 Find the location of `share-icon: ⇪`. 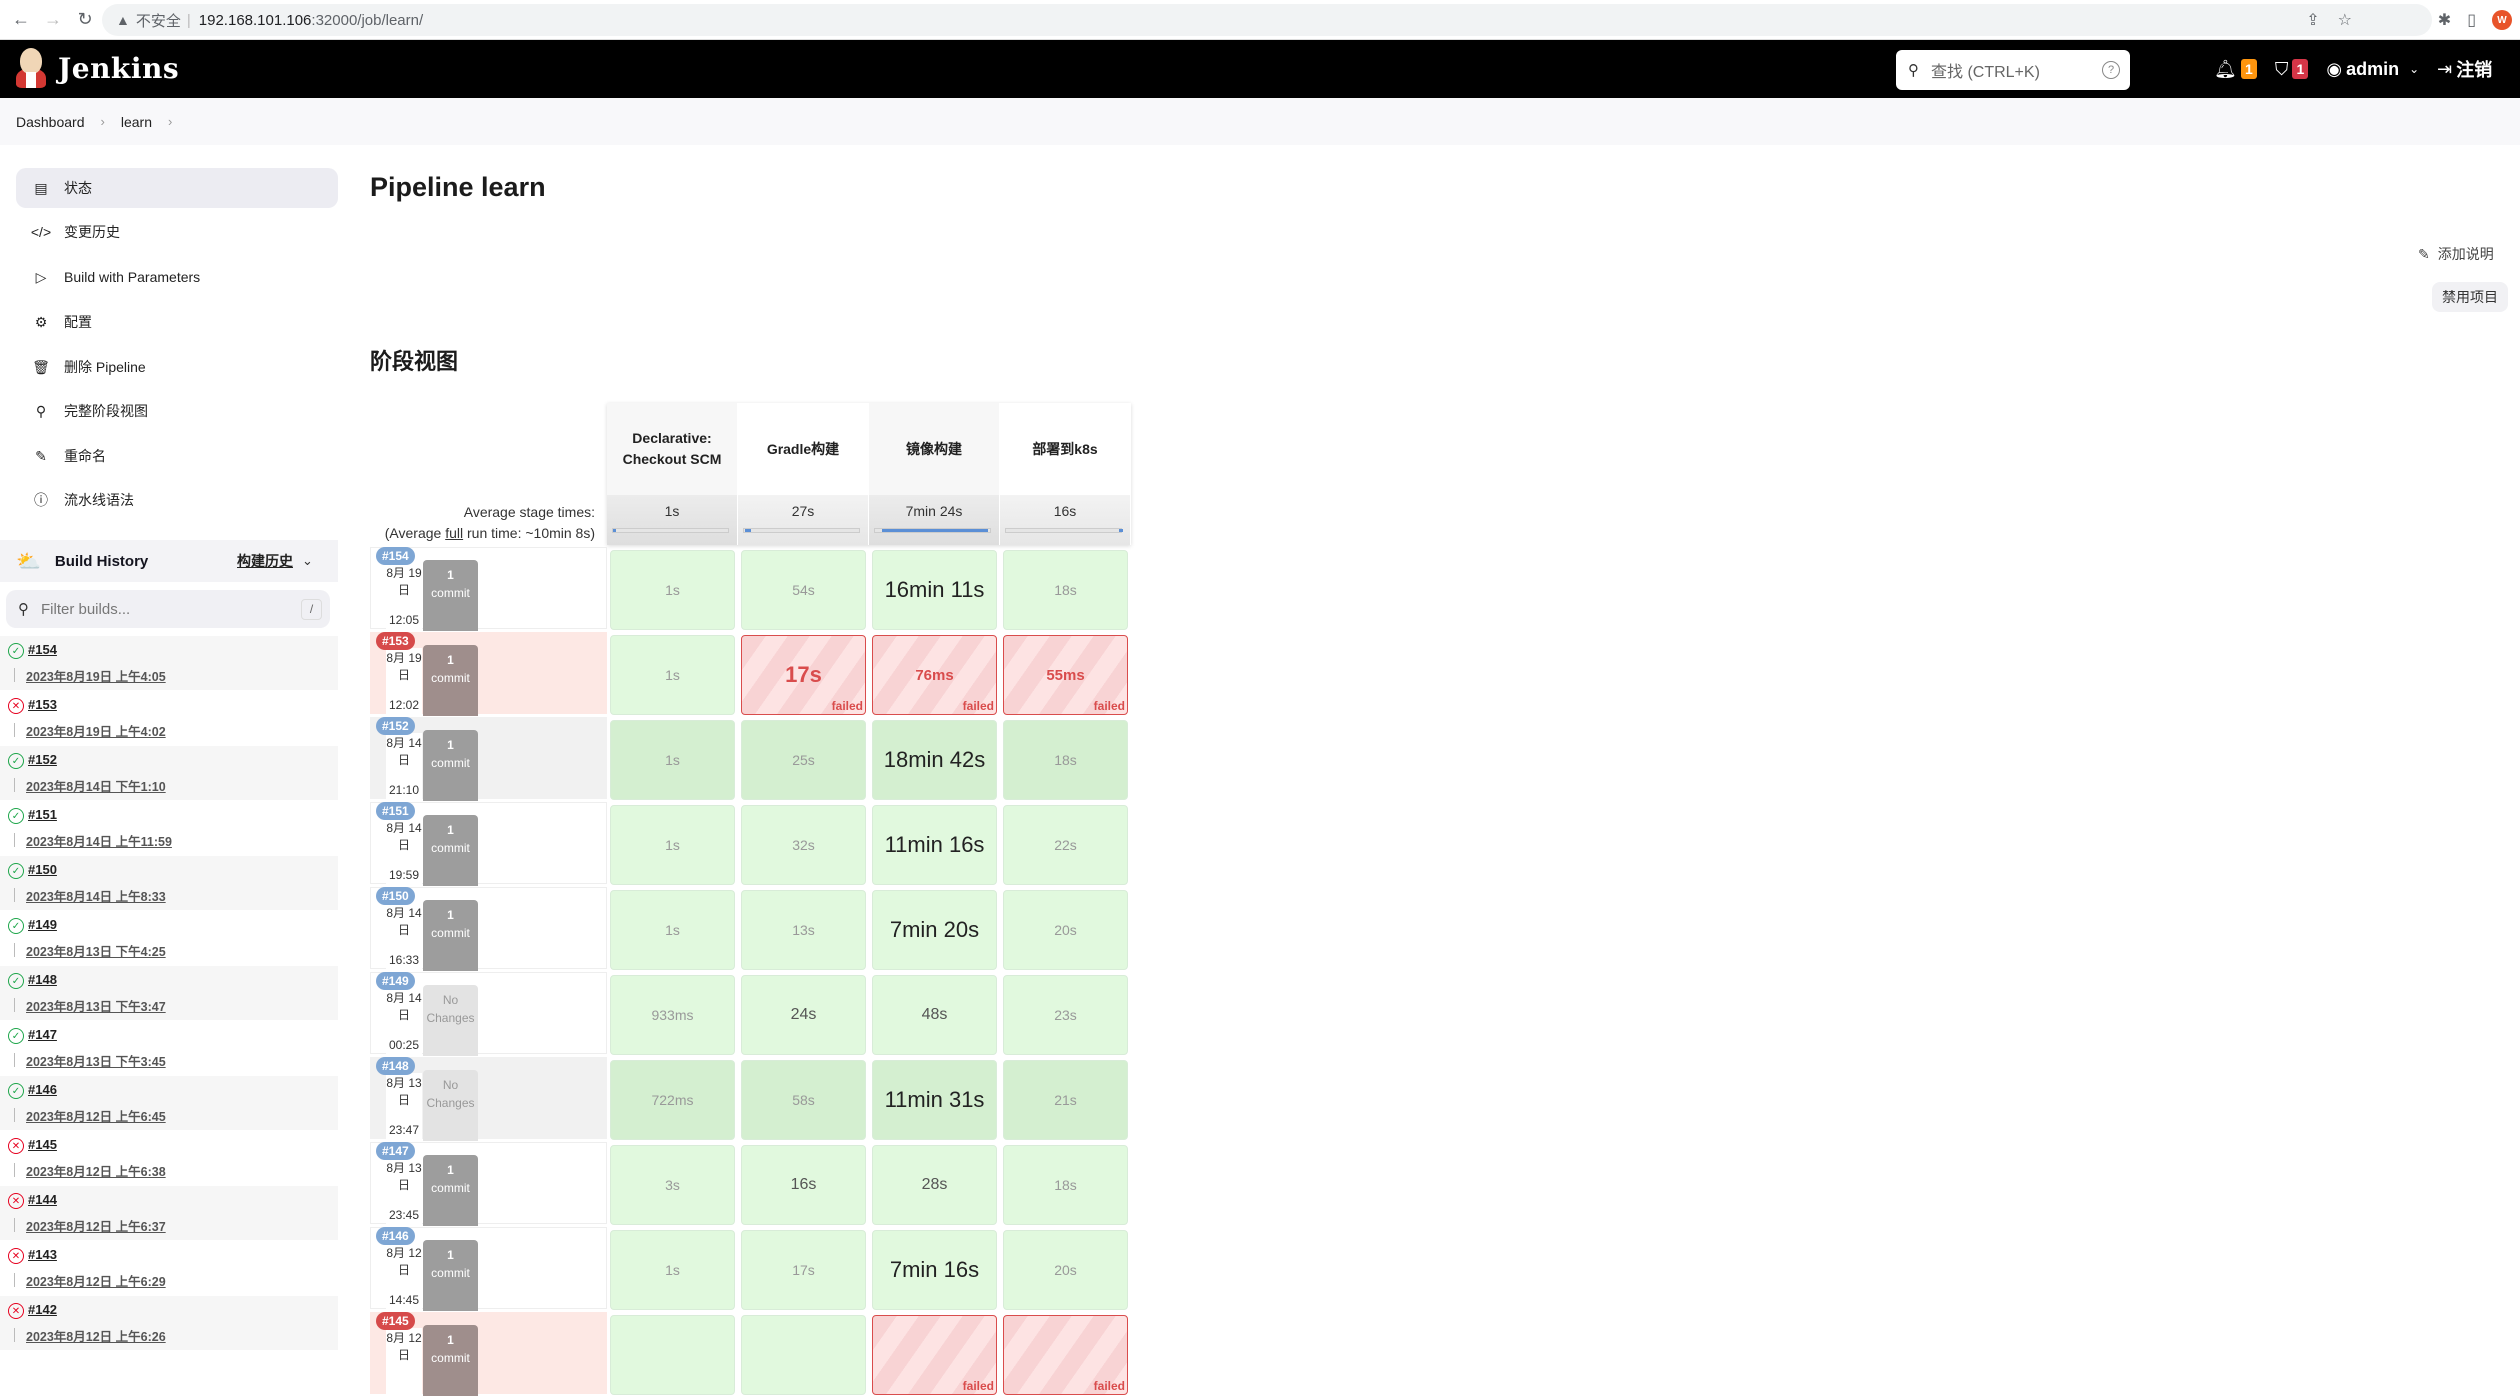

share-icon: ⇪ is located at coordinates (2312, 20).